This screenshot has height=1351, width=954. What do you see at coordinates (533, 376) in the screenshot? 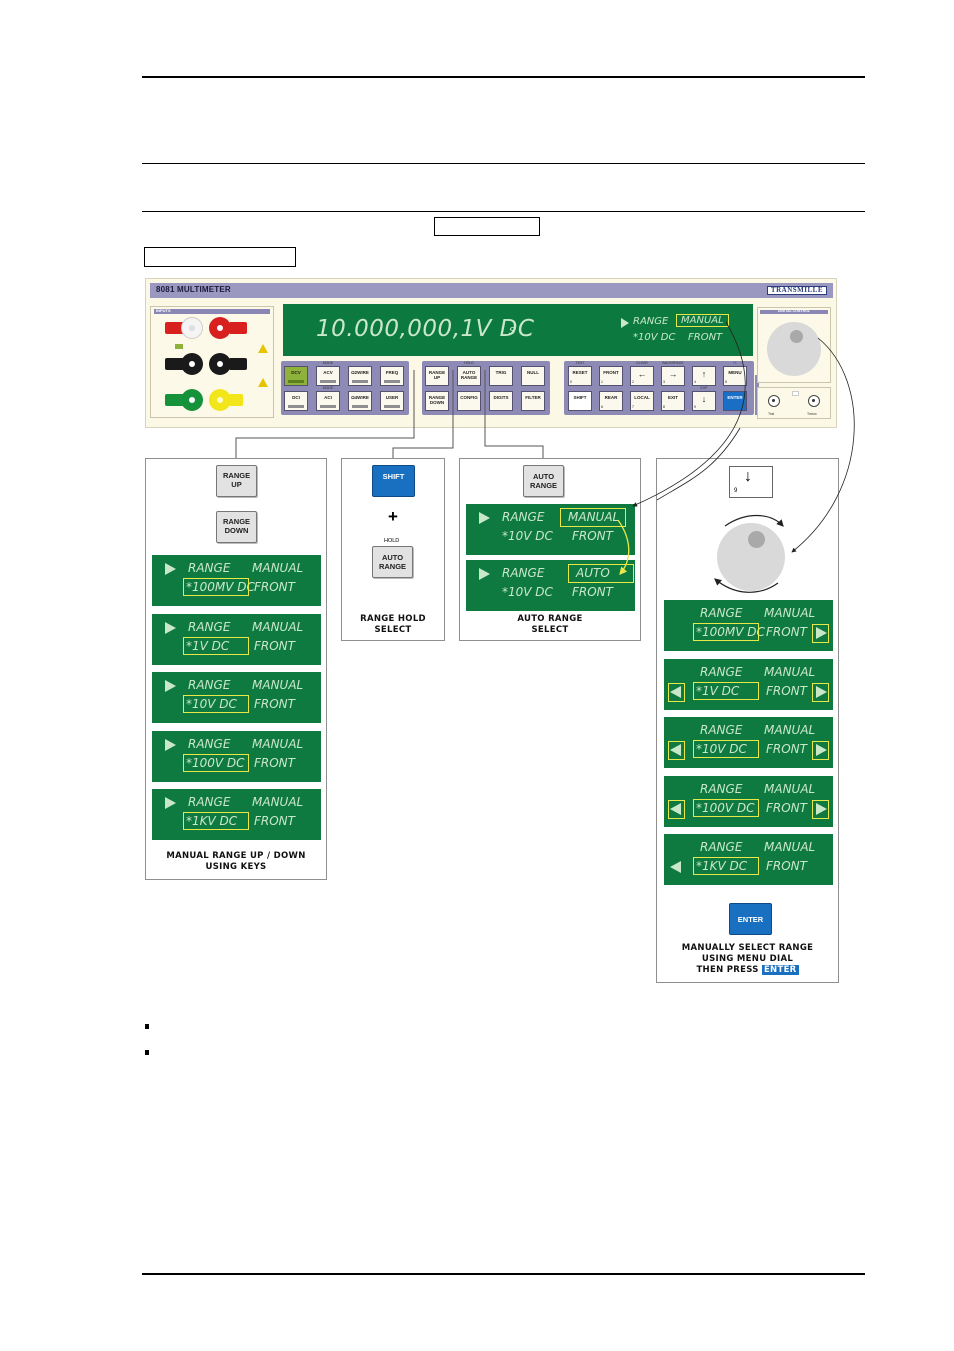
I see `null-key: NULL` at bounding box center [533, 376].